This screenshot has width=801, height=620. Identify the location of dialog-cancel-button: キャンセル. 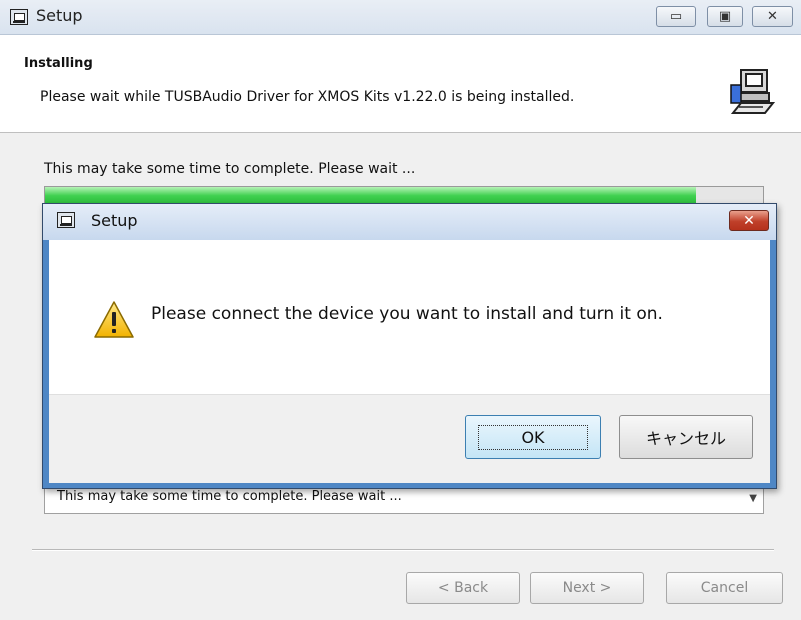
(686, 437).